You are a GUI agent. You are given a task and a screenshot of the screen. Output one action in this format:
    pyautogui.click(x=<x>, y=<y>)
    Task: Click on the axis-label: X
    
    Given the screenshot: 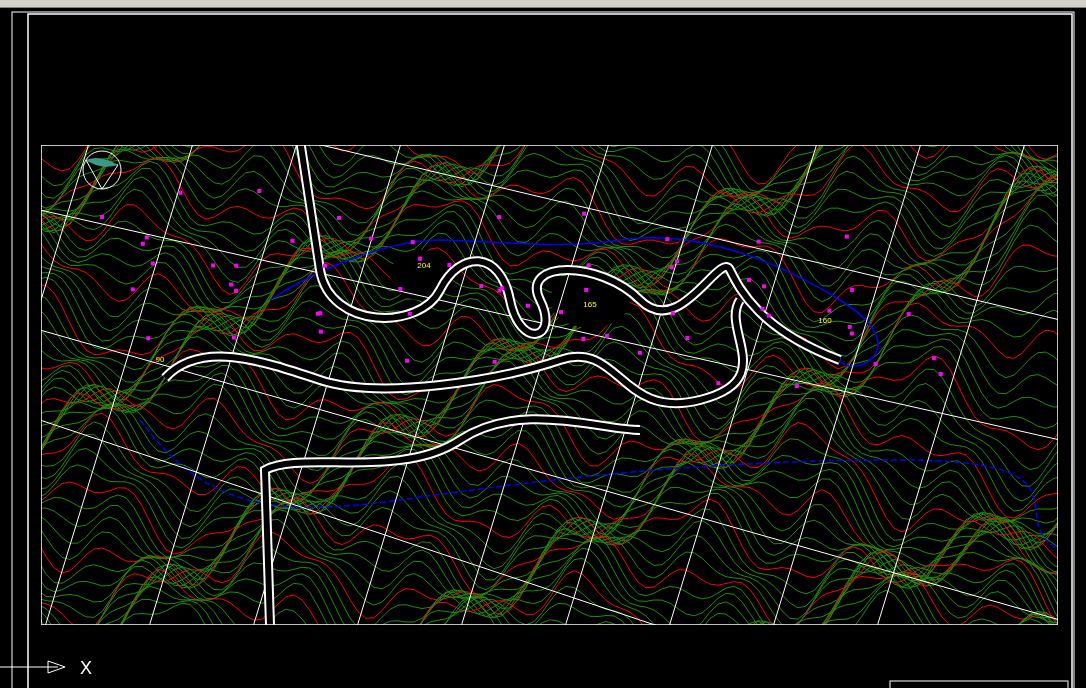 What is the action you would take?
    pyautogui.click(x=86, y=668)
    